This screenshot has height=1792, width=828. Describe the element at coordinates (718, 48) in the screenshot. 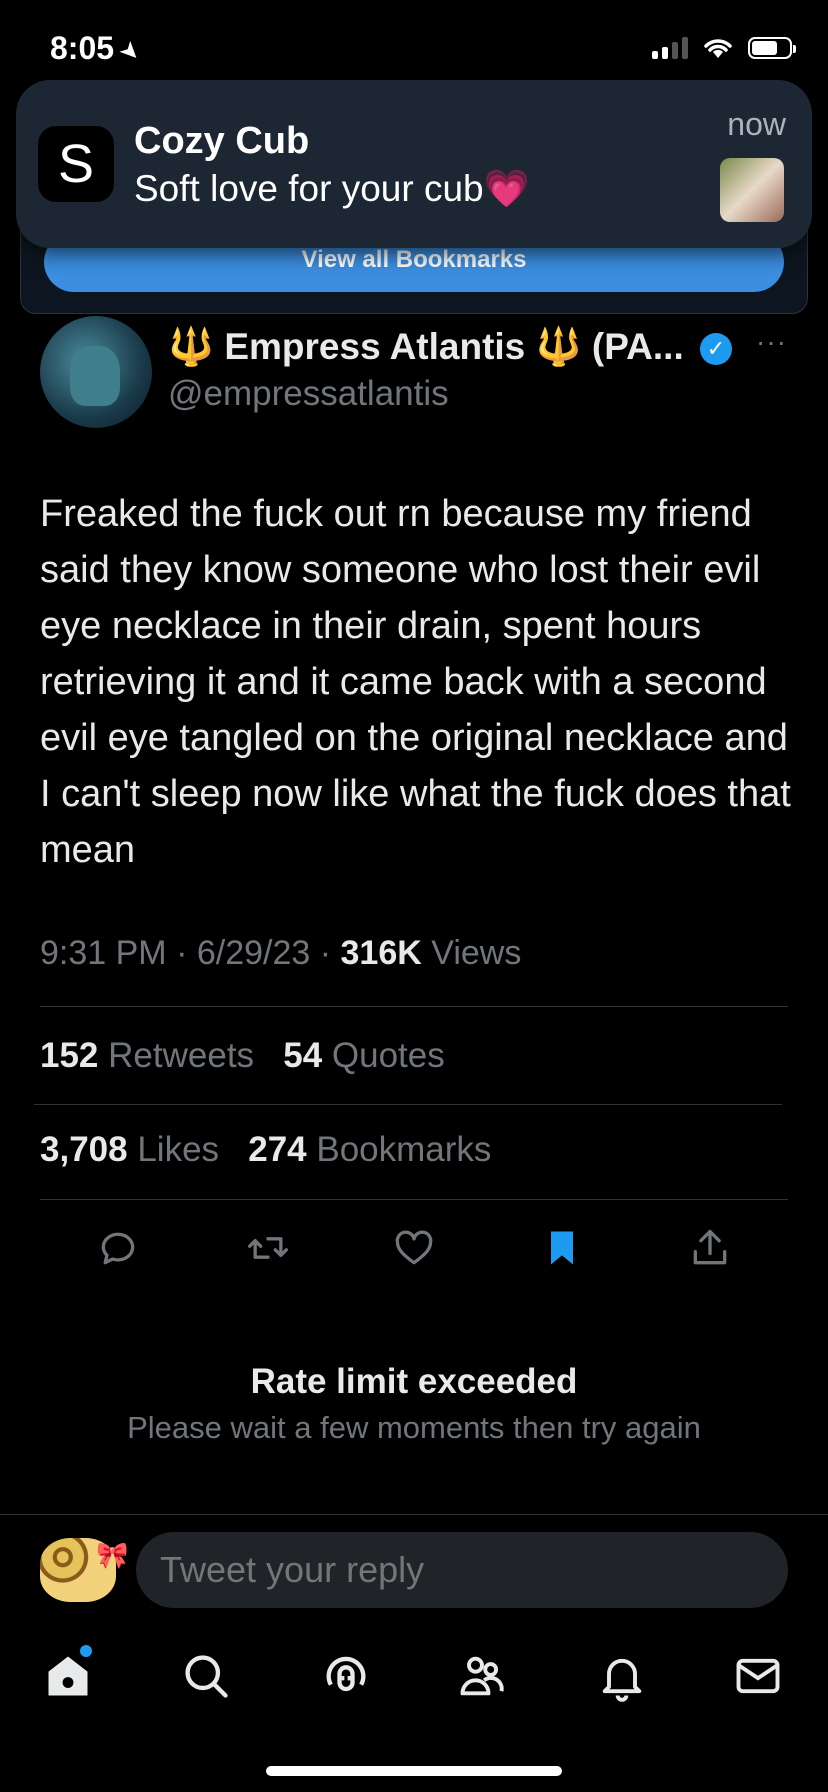

I see `wifi-icon` at that location.